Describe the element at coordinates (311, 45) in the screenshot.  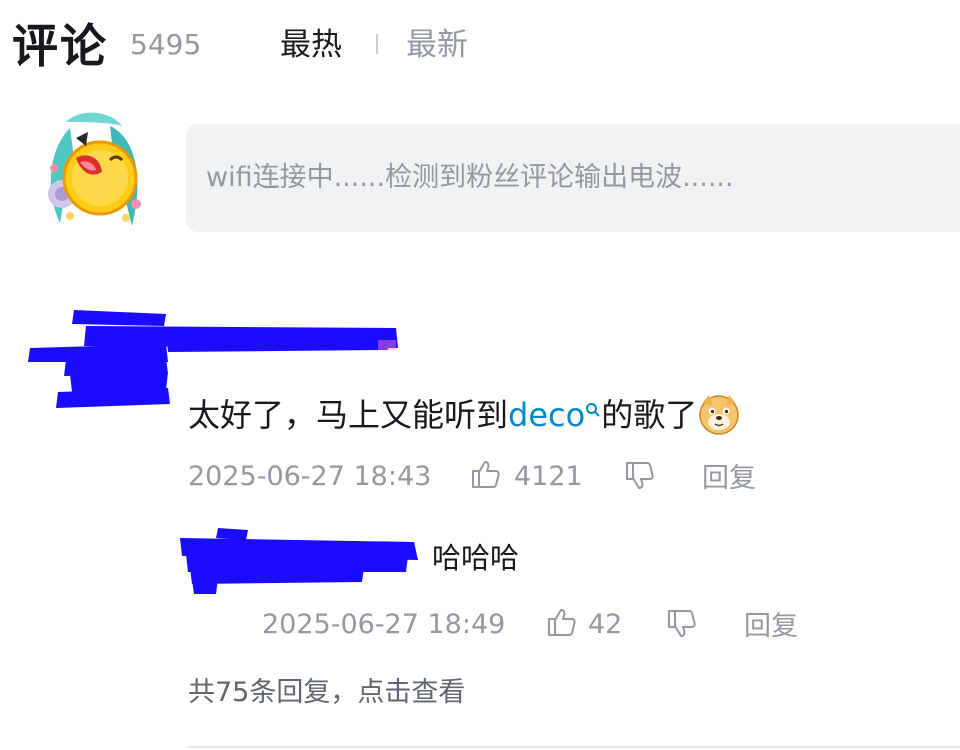
I see `sort-hot-tab: 最热` at that location.